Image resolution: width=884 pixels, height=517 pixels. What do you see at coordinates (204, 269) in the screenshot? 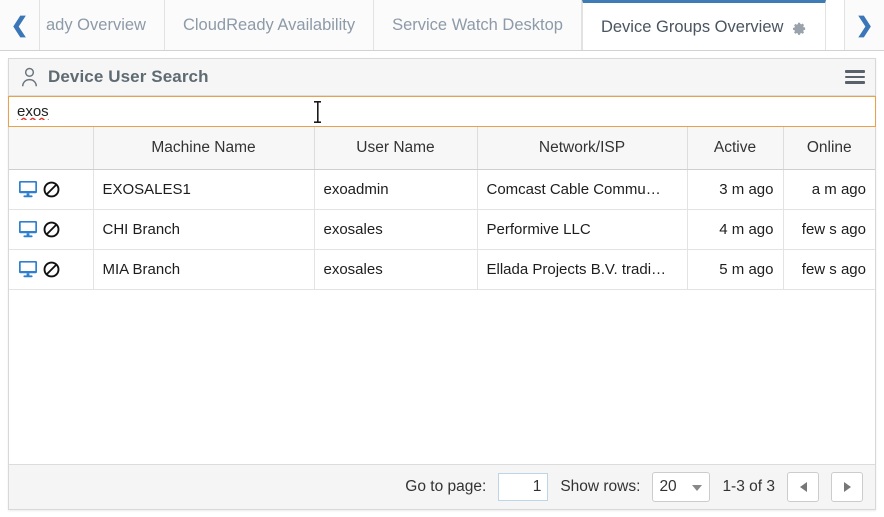
I see `cell-machine-name: MIA Branch` at bounding box center [204, 269].